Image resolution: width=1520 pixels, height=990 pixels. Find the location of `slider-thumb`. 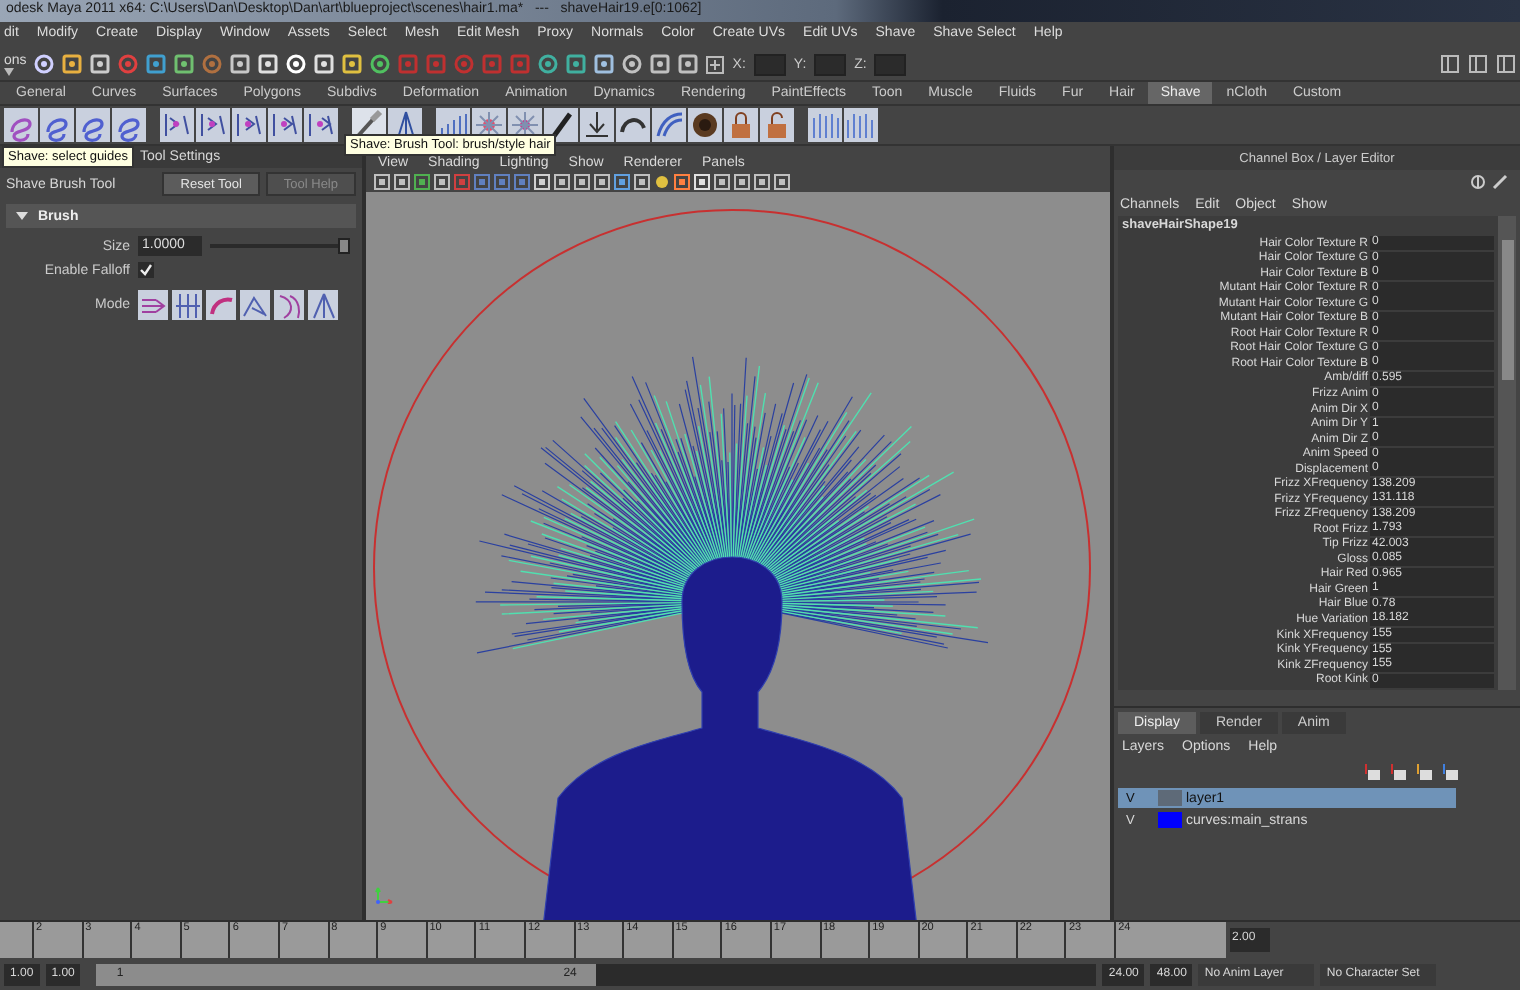

slider-thumb is located at coordinates (344, 246).